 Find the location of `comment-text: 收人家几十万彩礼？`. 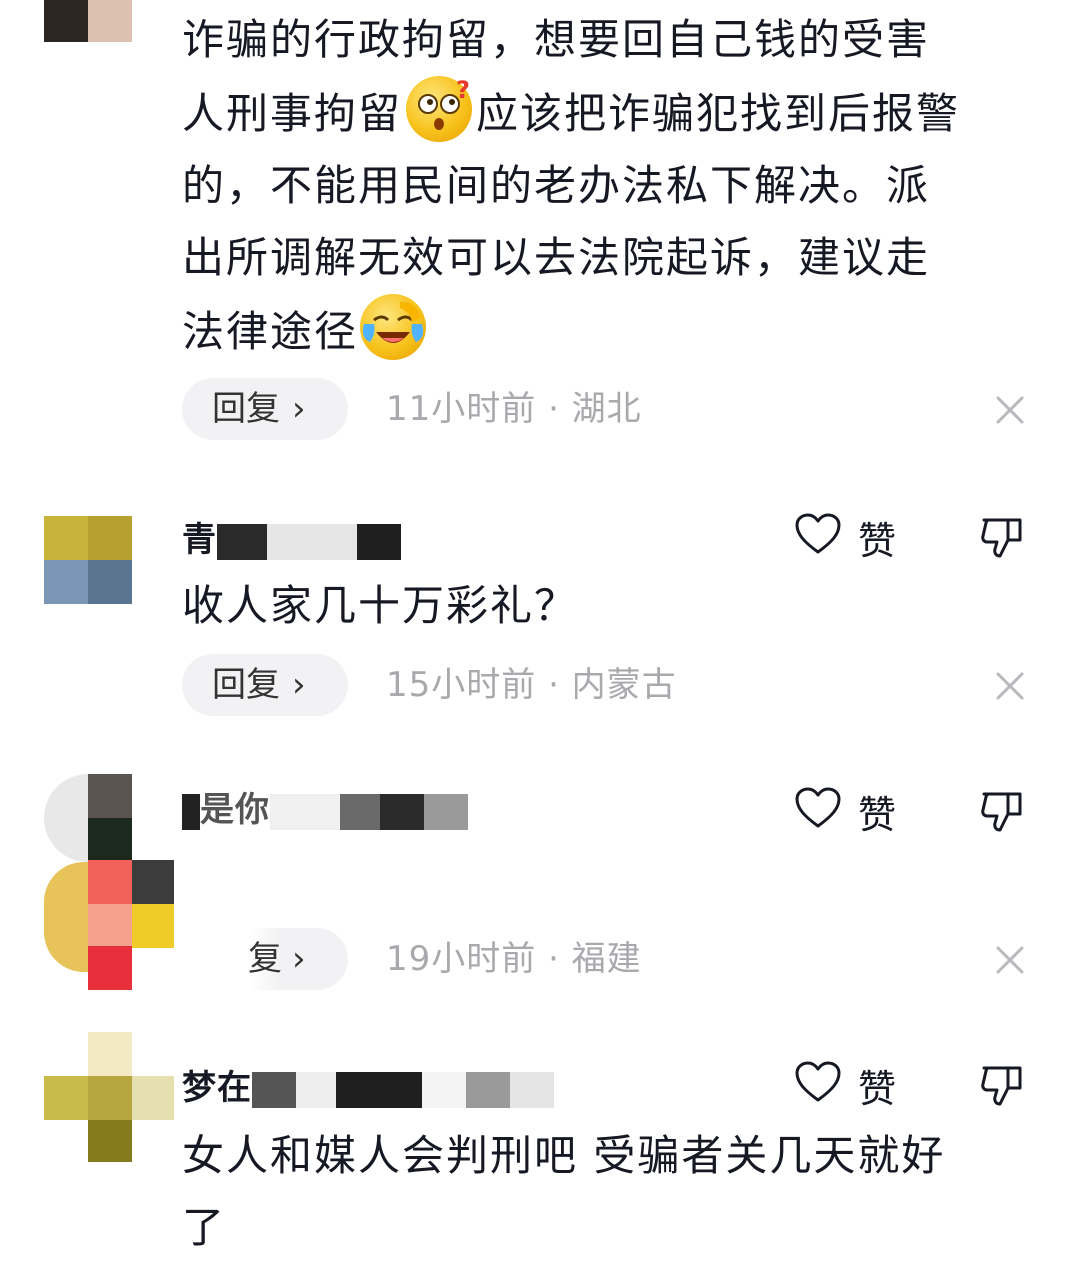

comment-text: 收人家几十万彩礼？ is located at coordinates (380, 605).